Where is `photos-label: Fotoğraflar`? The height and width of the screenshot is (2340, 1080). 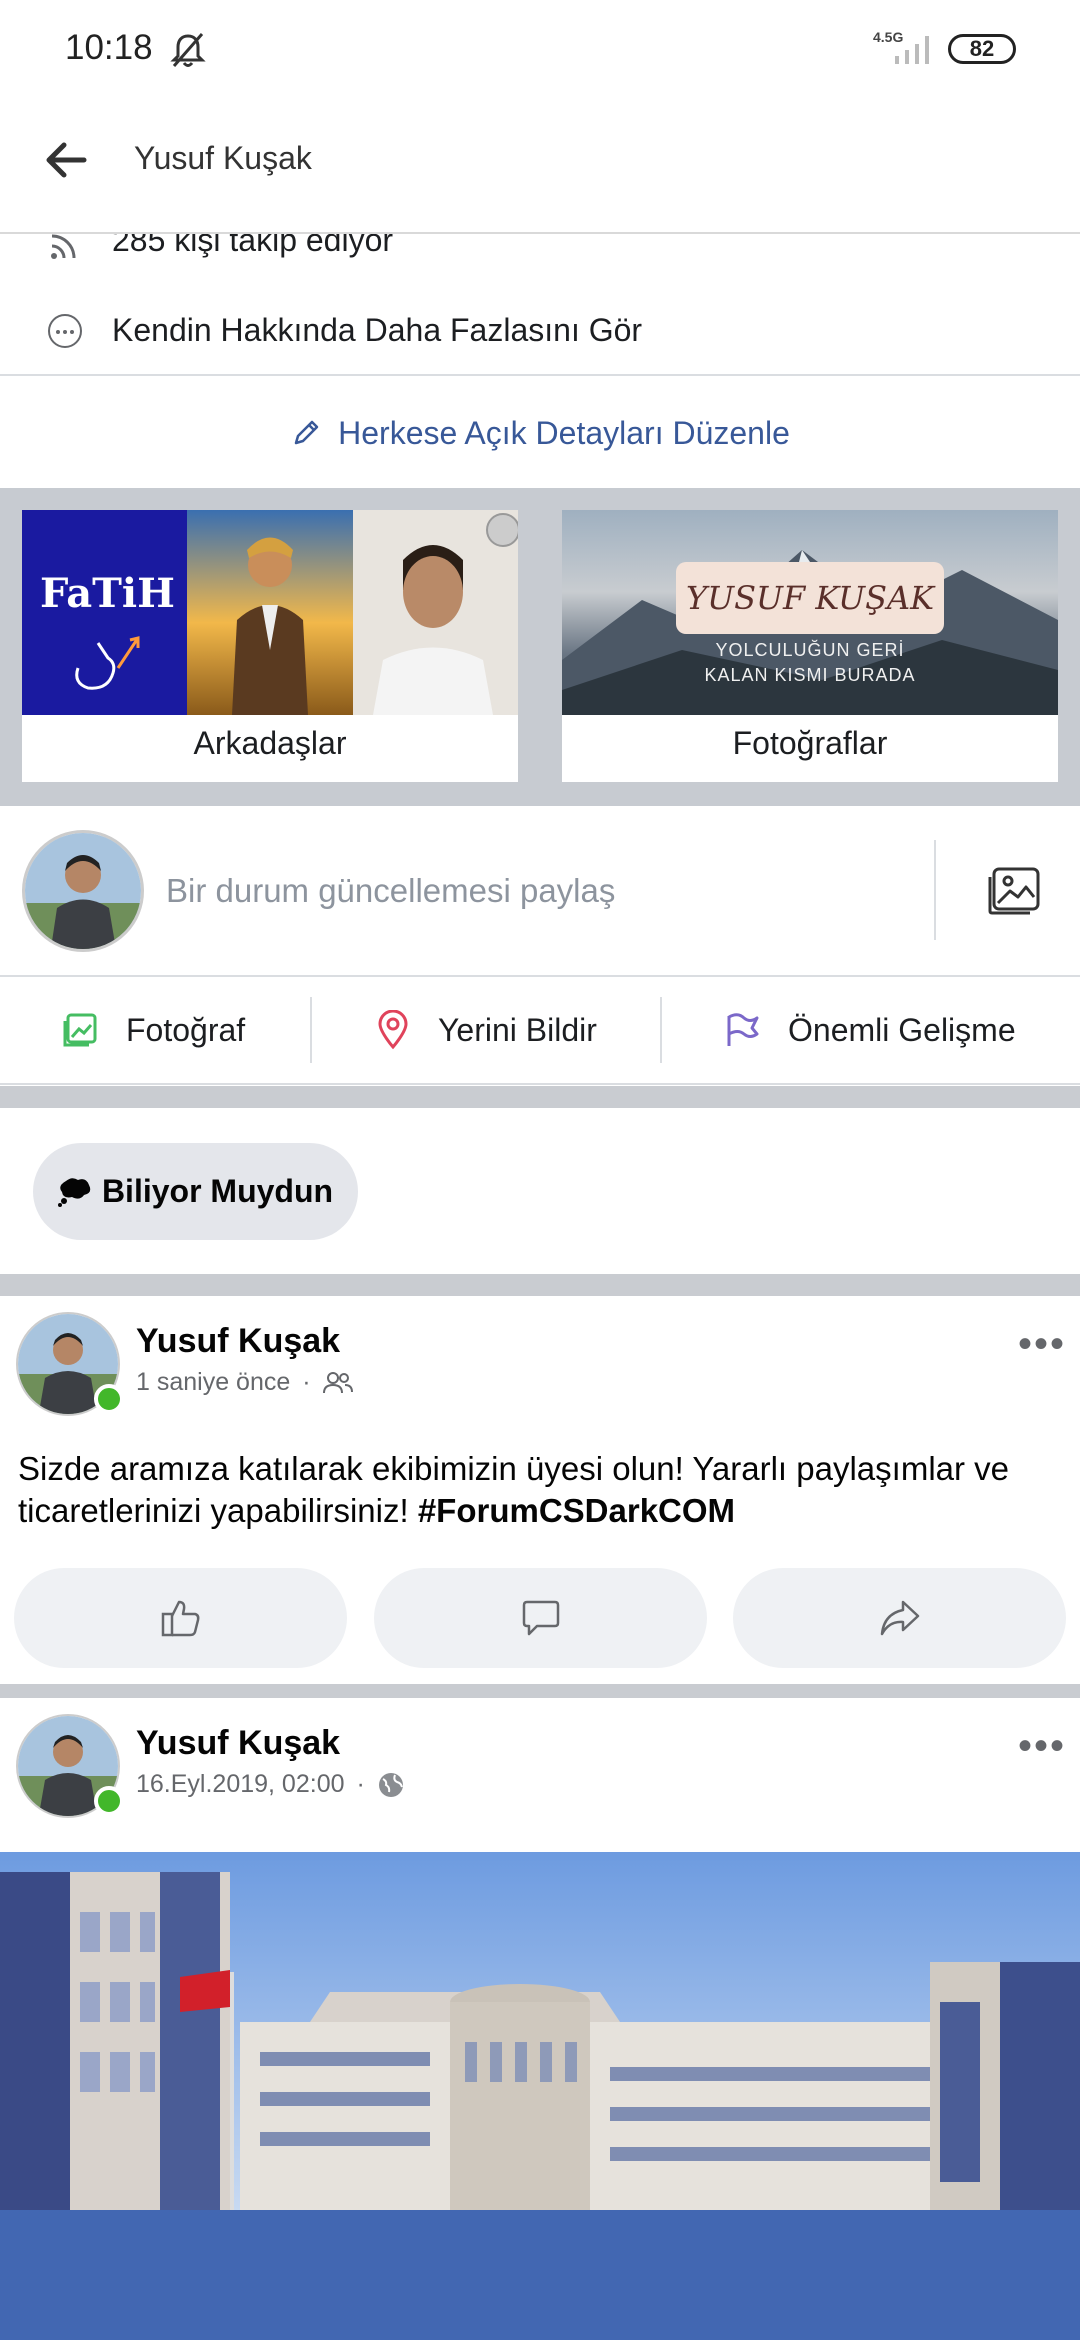
photos-label: Fotoğraflar is located at coordinates (810, 743).